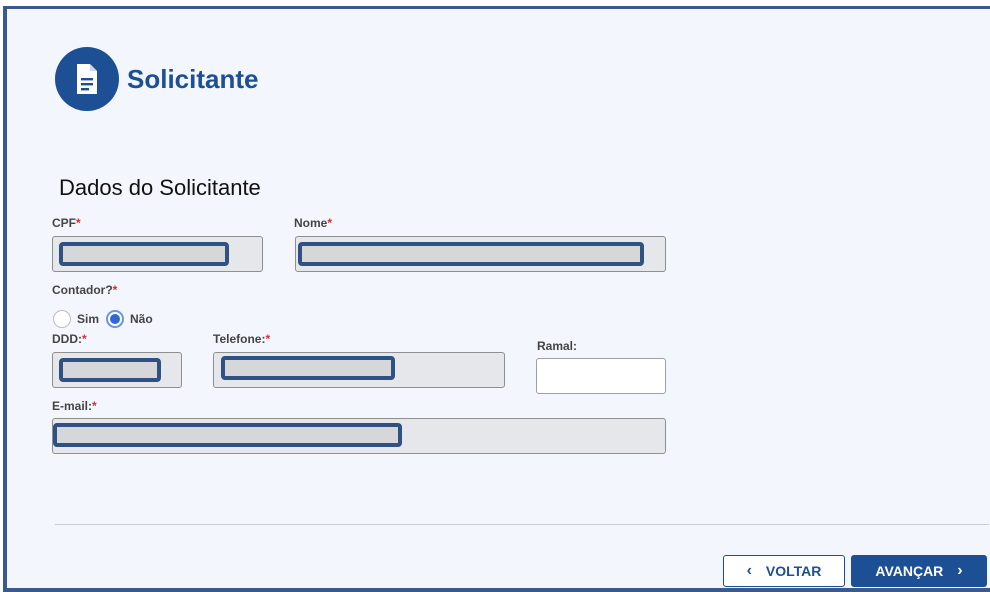 The height and width of the screenshot is (592, 990). What do you see at coordinates (88, 319) in the screenshot?
I see `radio-sim-label: Sim` at bounding box center [88, 319].